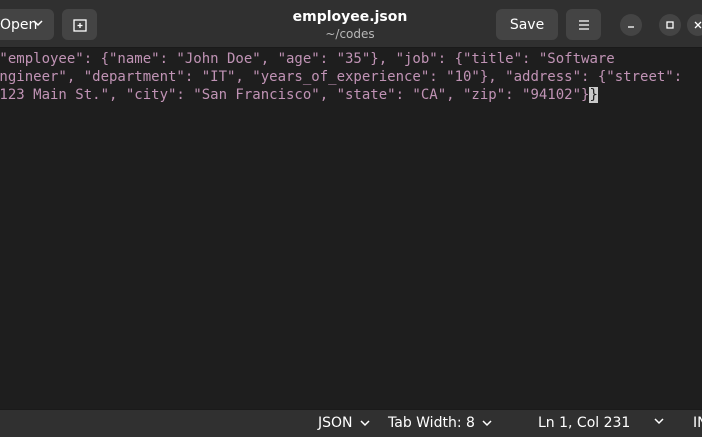  I want to click on minimize-icon, so click(631, 27).